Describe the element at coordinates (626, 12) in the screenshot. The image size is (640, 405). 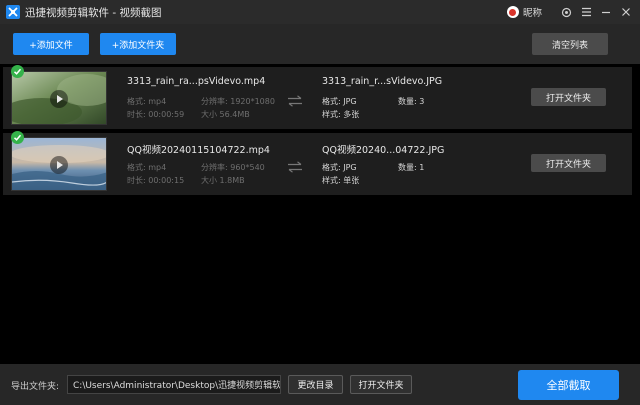
I see `close-icon` at that location.